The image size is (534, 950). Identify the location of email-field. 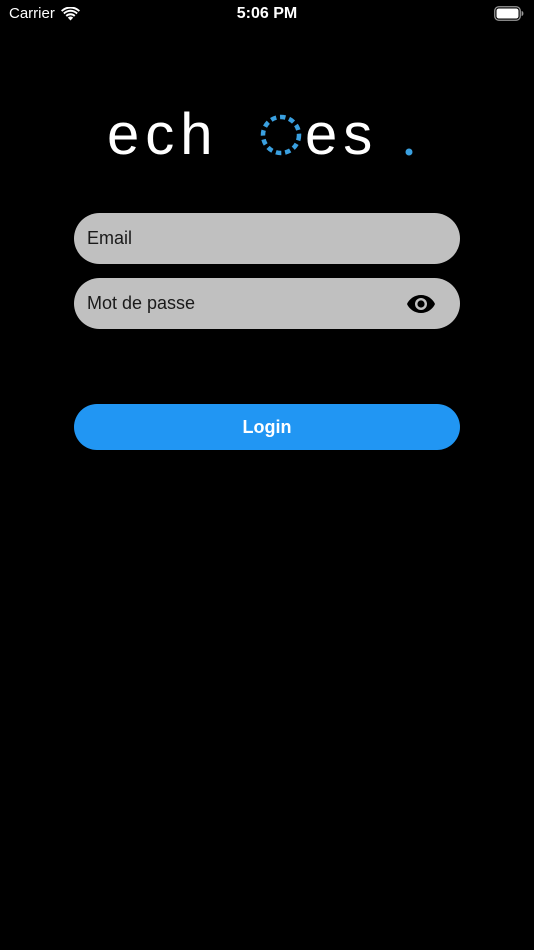
(267, 238).